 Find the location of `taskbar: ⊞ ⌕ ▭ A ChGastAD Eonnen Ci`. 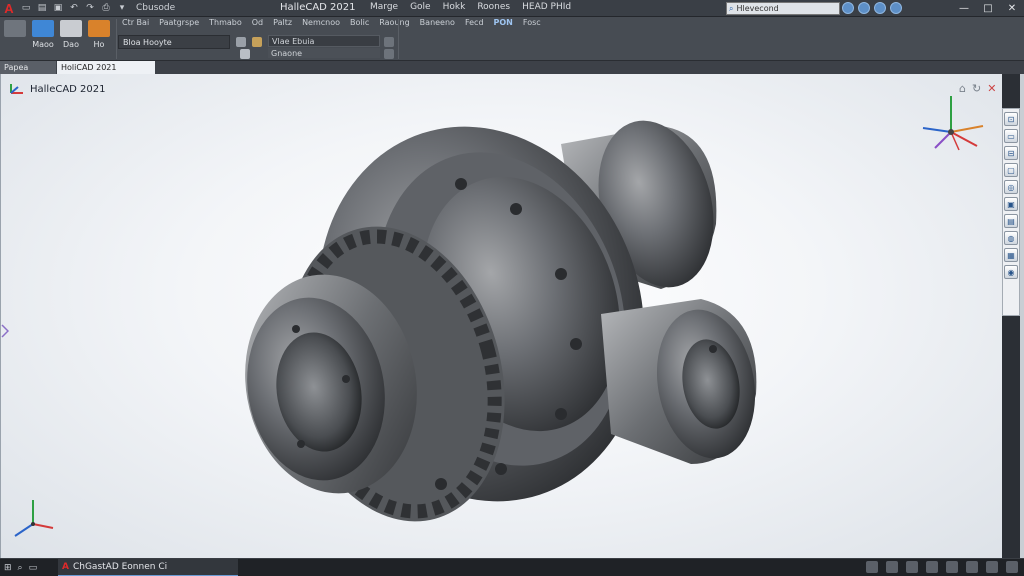

taskbar: ⊞ ⌕ ▭ A ChGastAD Eonnen Ci is located at coordinates (512, 567).